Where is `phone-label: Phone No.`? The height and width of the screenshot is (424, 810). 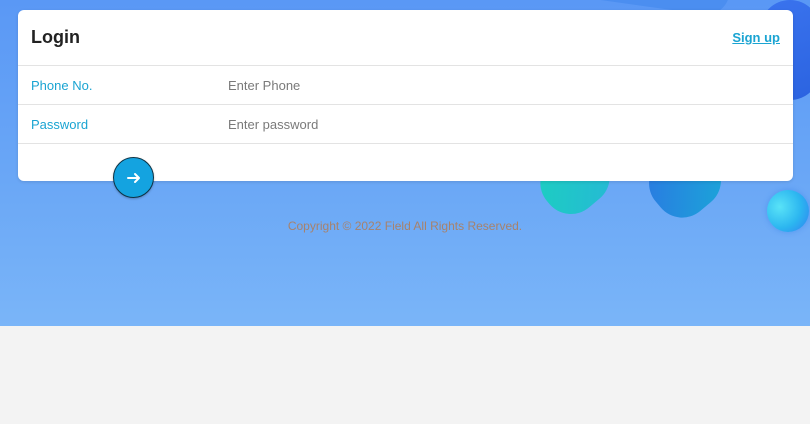 phone-label: Phone No. is located at coordinates (62, 85).